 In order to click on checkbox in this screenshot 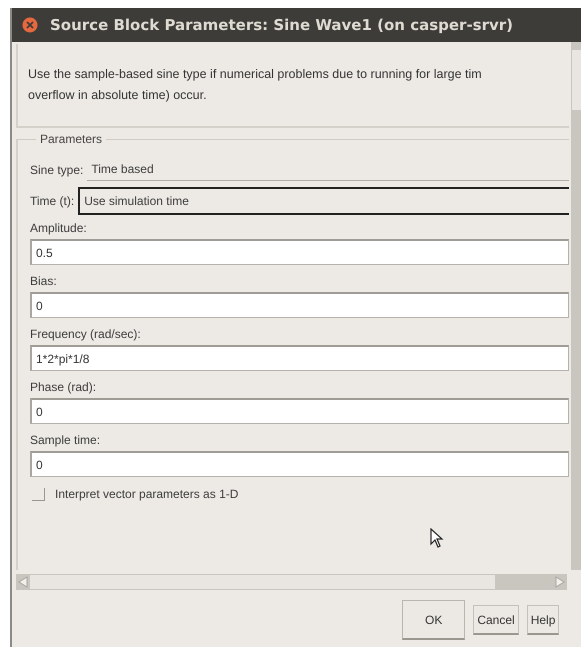, I will do `click(38, 494)`.